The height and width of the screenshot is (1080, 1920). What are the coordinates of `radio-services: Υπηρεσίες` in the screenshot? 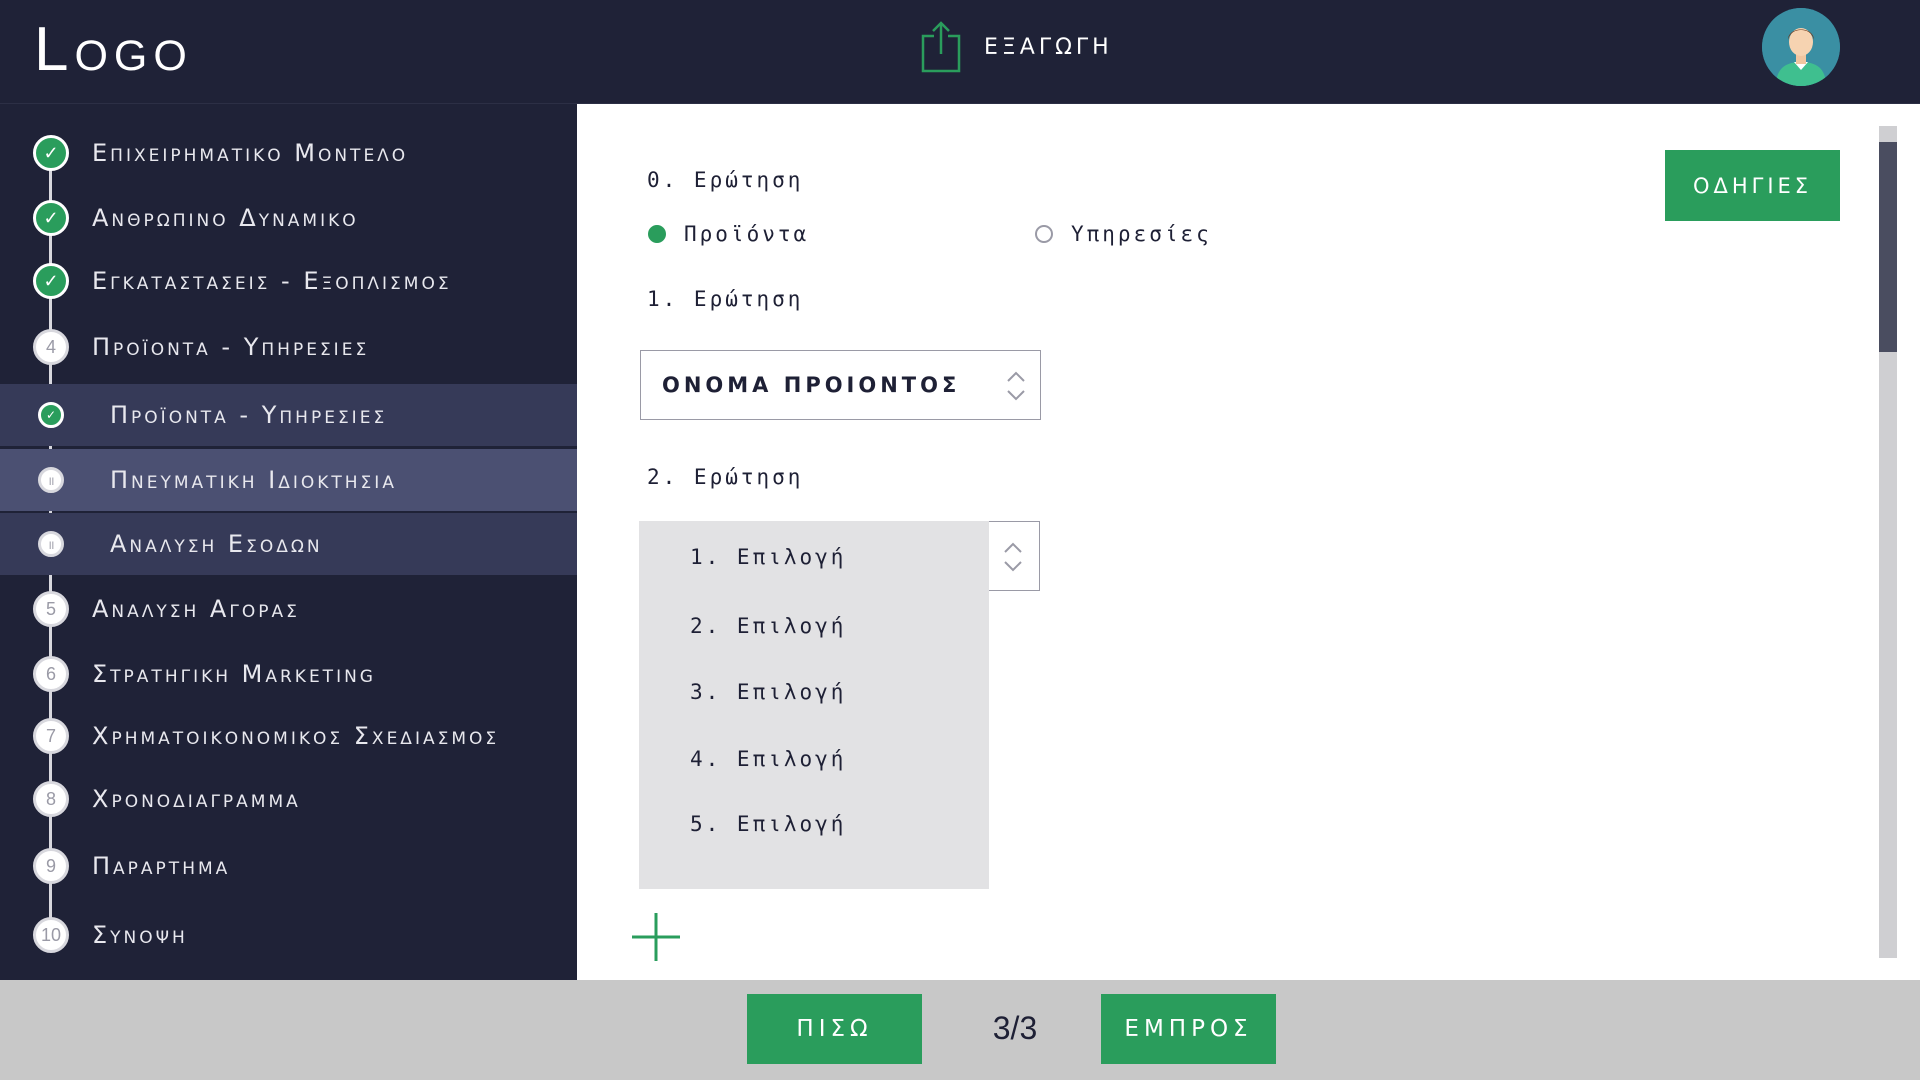 It's located at (1123, 234).